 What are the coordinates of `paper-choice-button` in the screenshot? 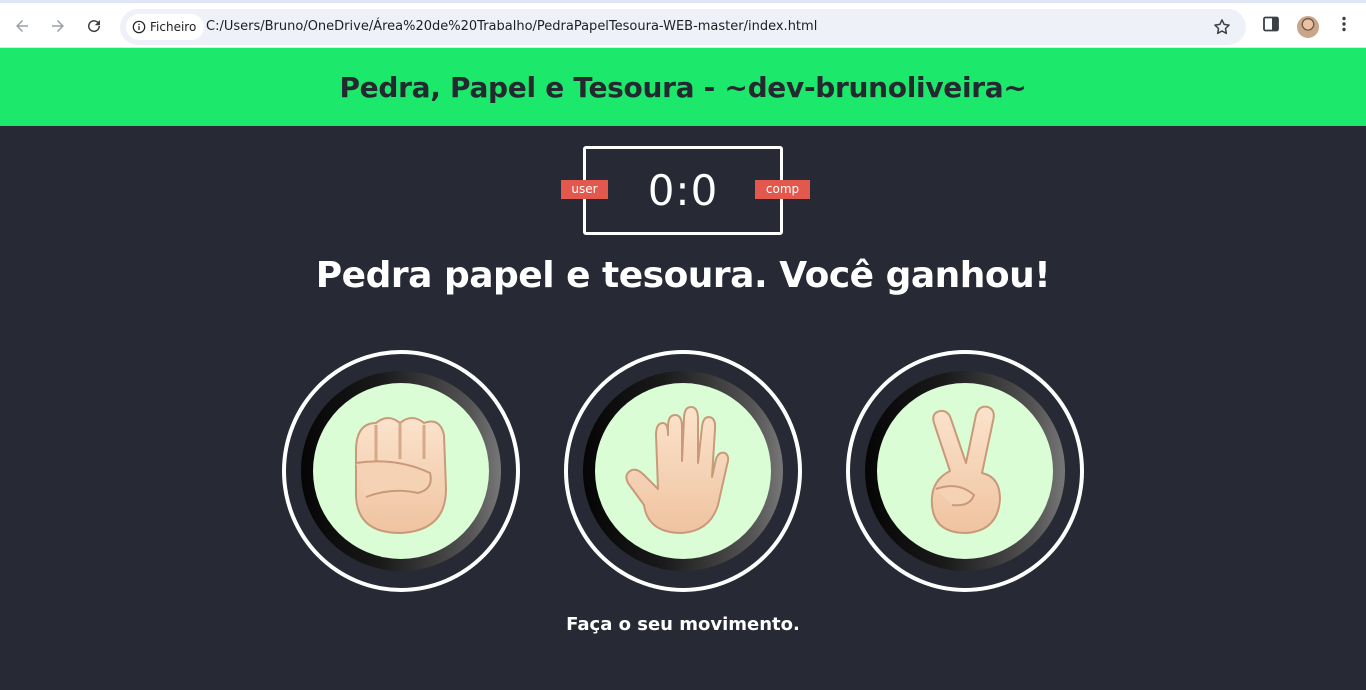 It's located at (683, 471).